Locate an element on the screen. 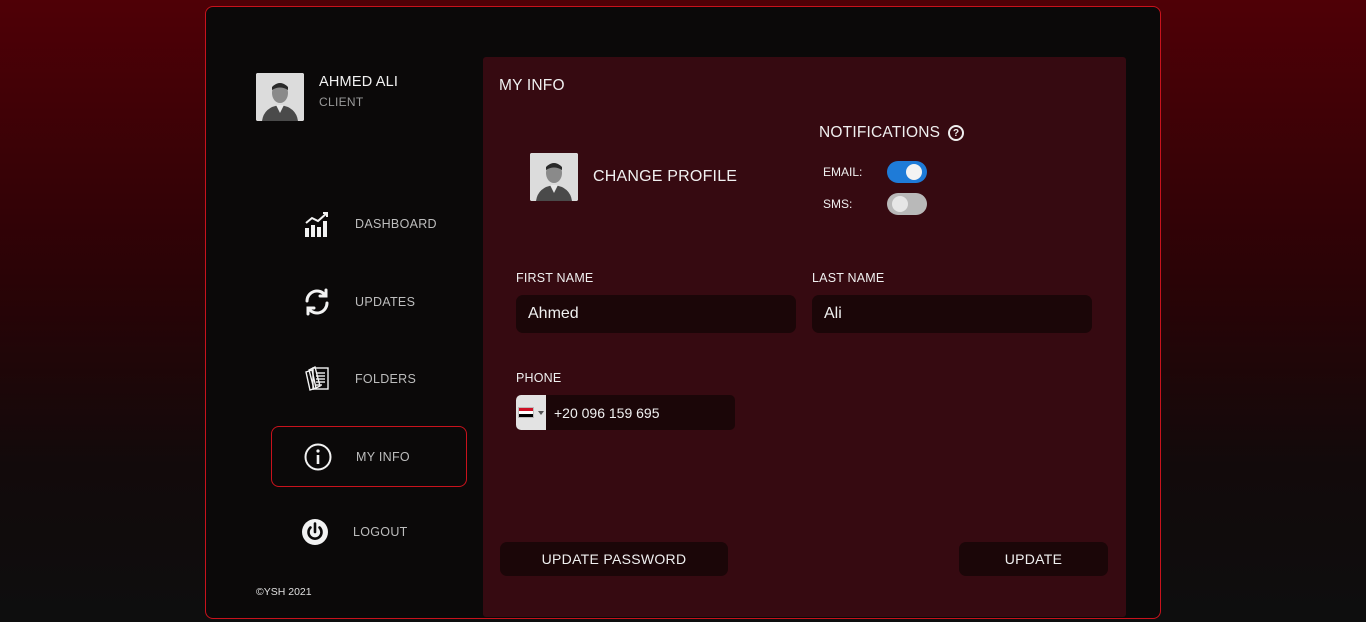 This screenshot has height=622, width=1366. country-selector is located at coordinates (531, 412).